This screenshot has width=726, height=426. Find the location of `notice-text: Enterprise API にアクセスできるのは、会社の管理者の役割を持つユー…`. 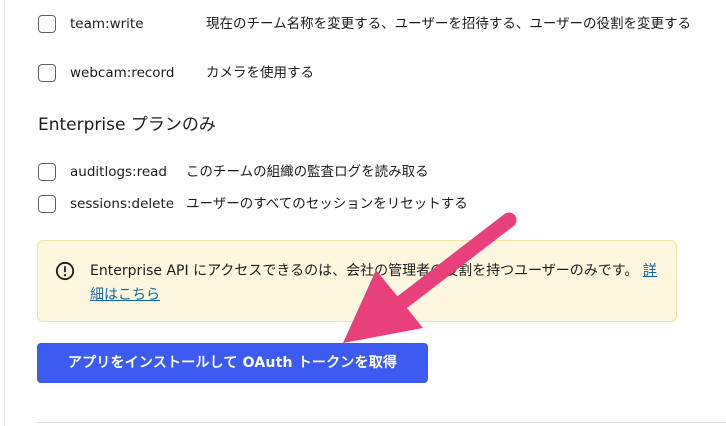

notice-text: Enterprise API にアクセスできるのは、会社の管理者の役割を持つユー… is located at coordinates (375, 283).